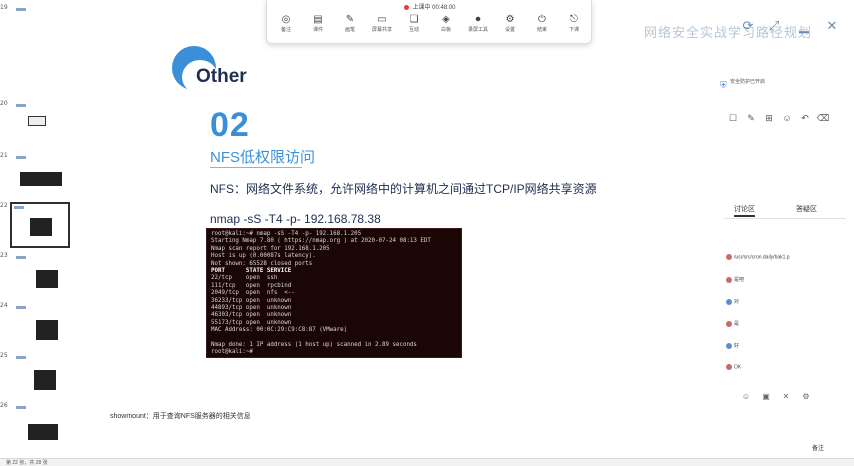 The height and width of the screenshot is (466, 854). Describe the element at coordinates (733, 118) in the screenshot. I see `square-tool-icon: ☐` at that location.